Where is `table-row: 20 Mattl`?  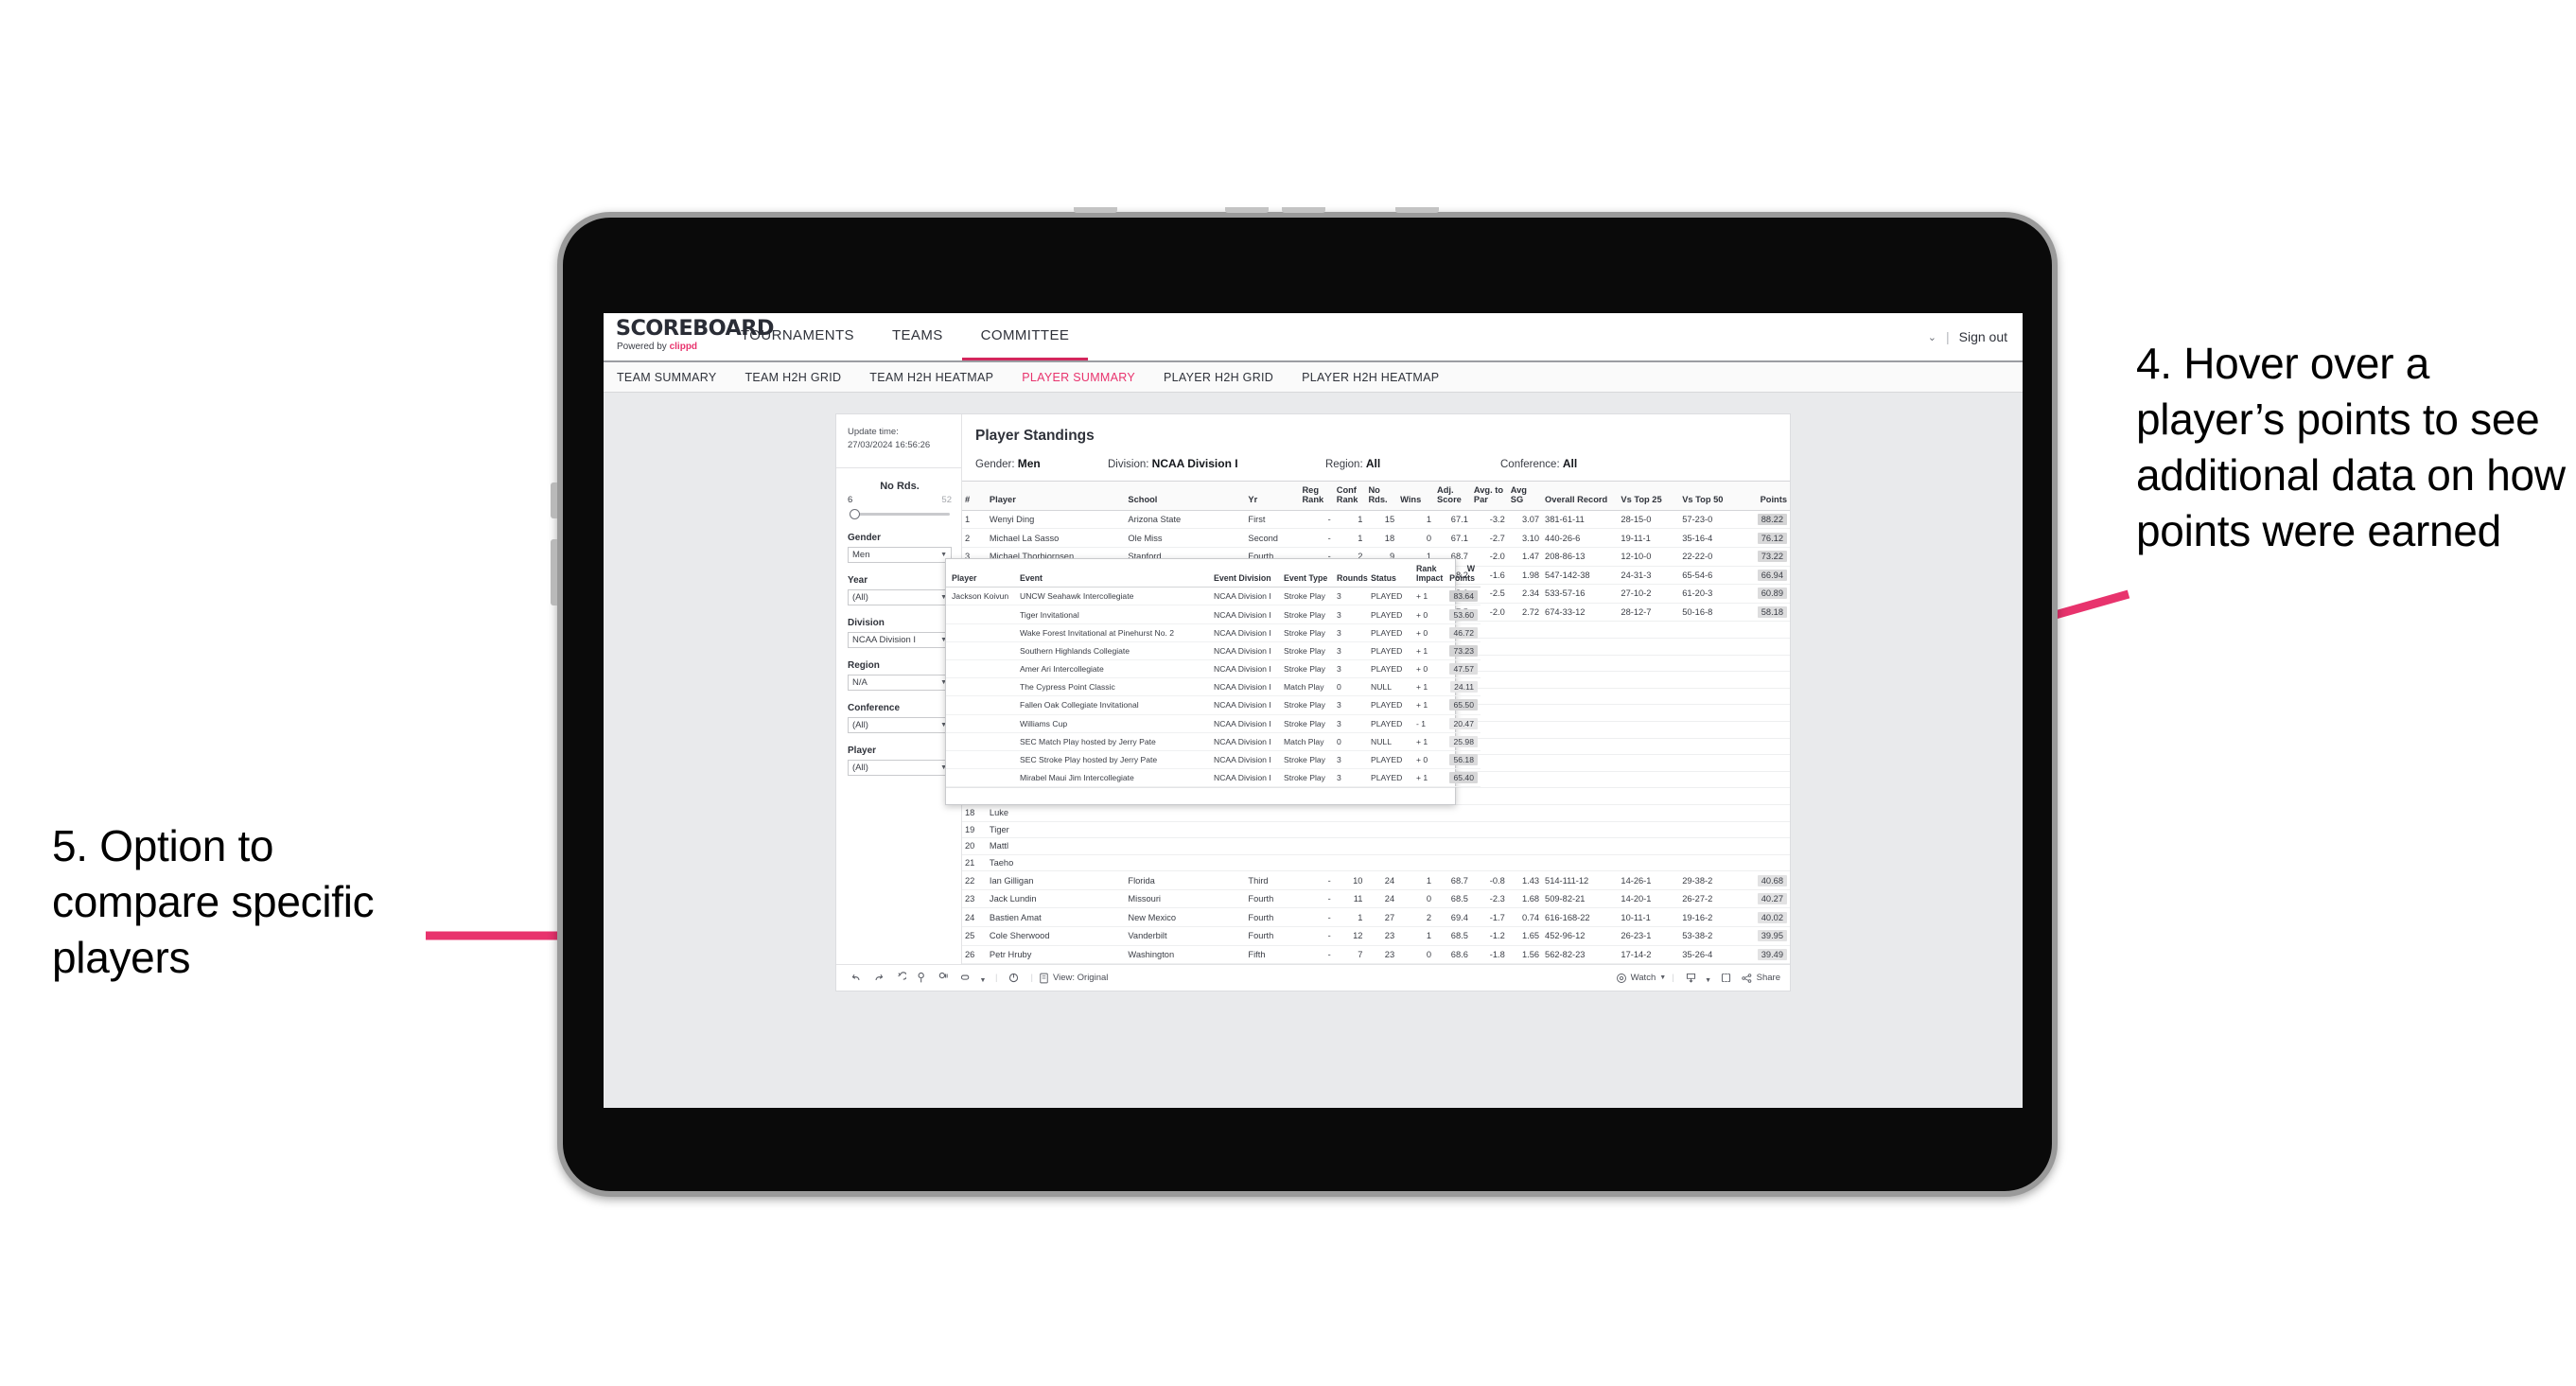
table-row: 20 Mattl is located at coordinates (1376, 846).